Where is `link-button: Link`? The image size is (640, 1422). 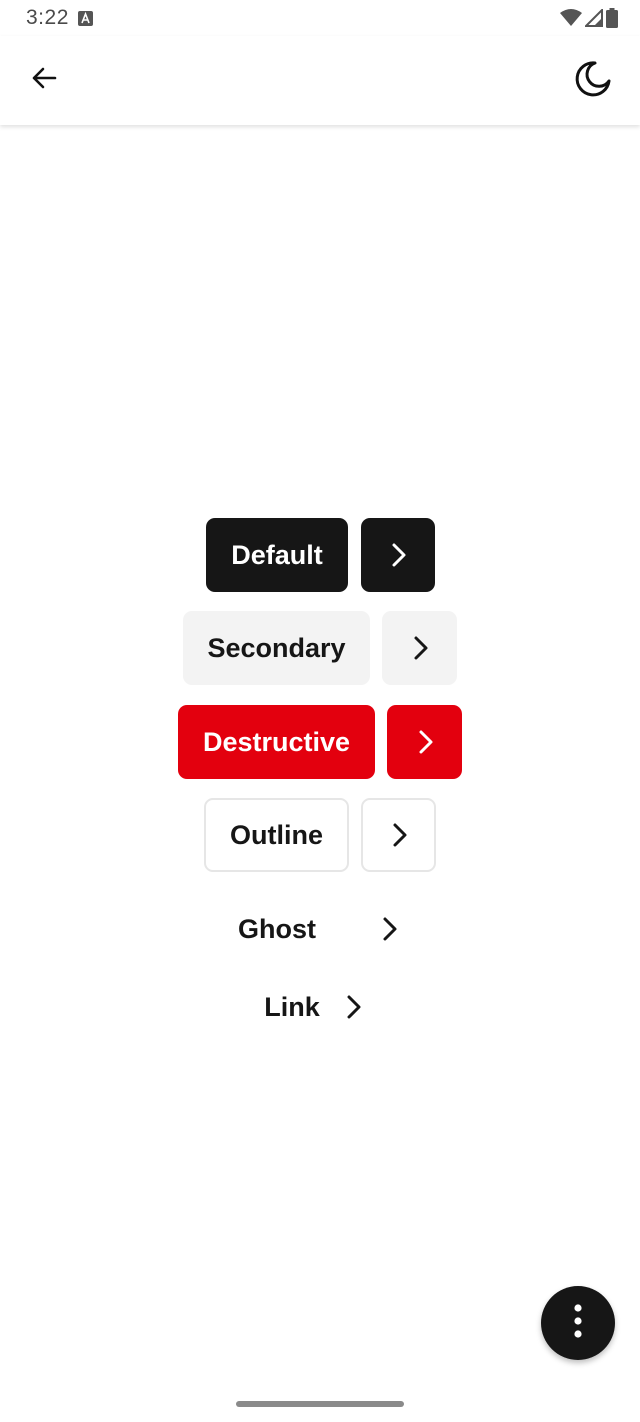
link-button: Link is located at coordinates (292, 1007).